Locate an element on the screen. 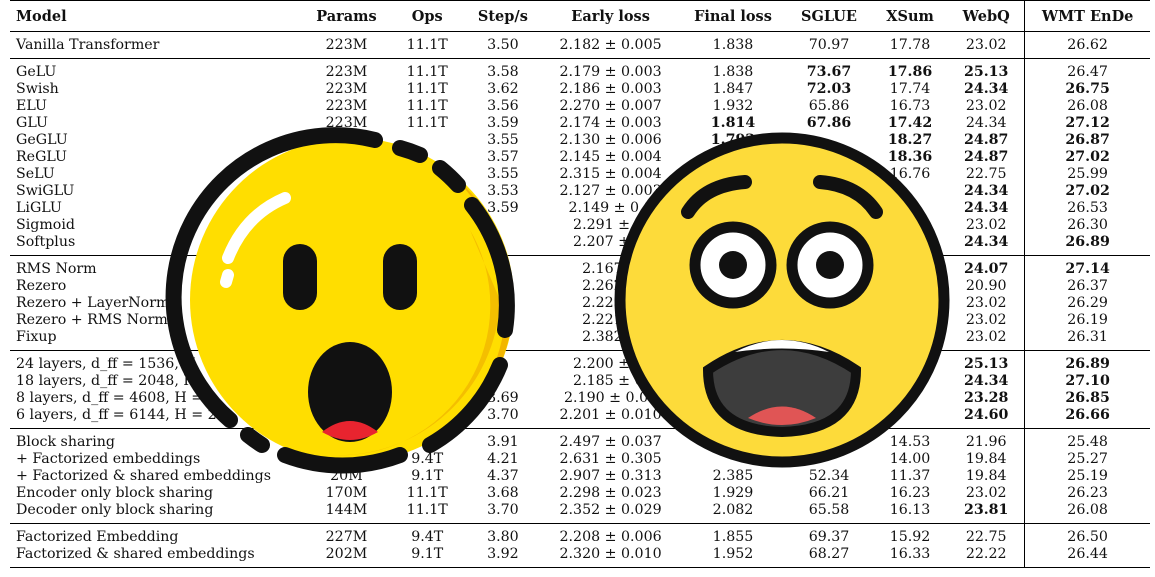 Image resolution: width=1155 pixels, height=577 pixels. table-cell: 26.23 is located at coordinates (1087, 493).